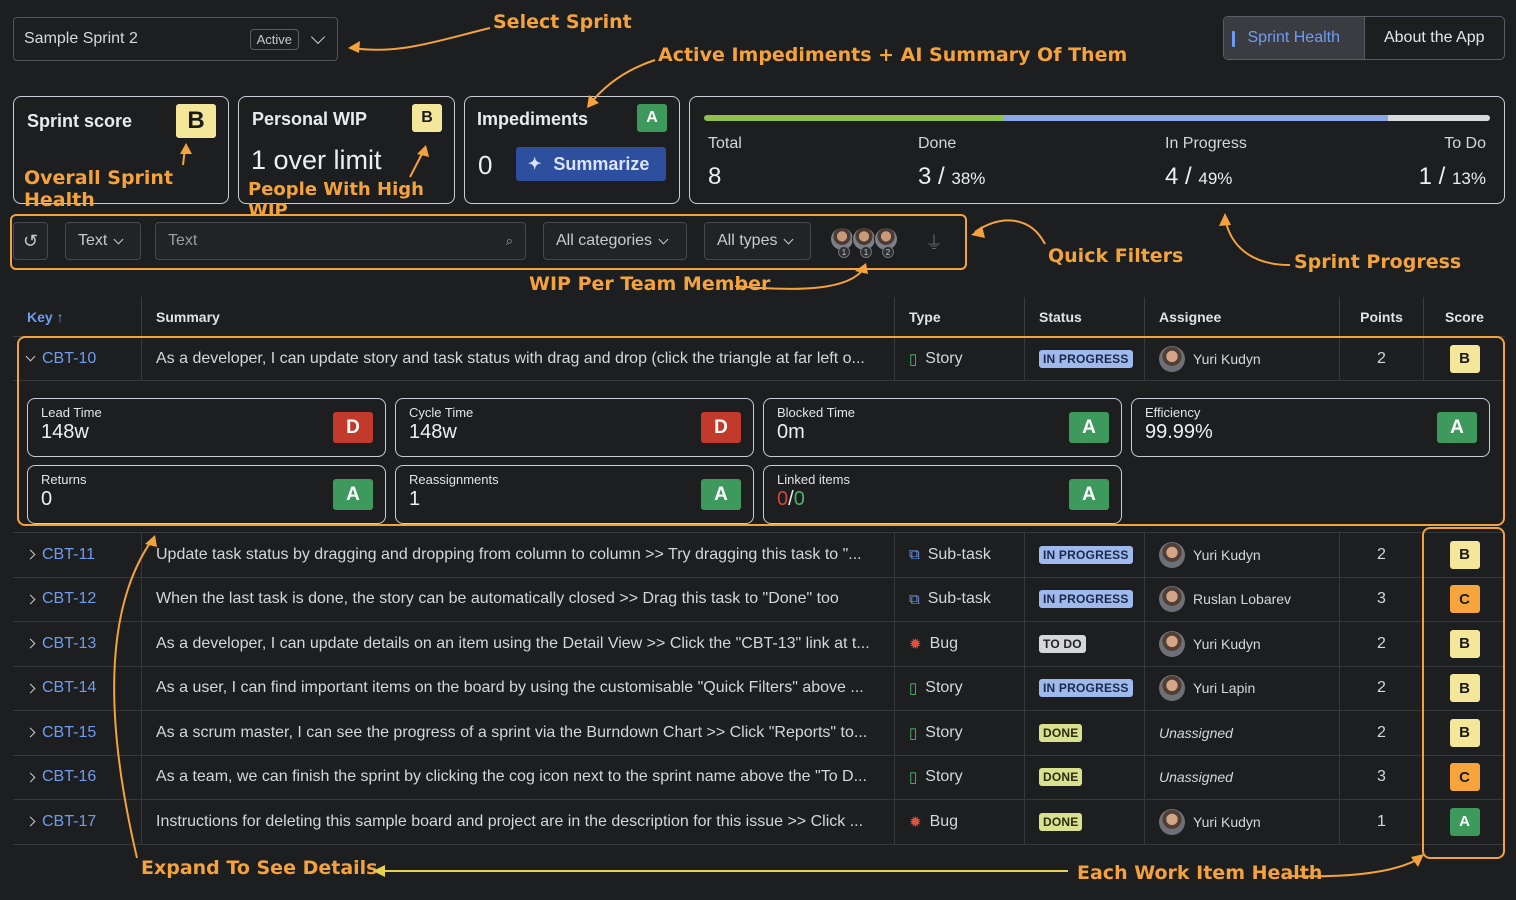 Image resolution: width=1516 pixels, height=900 pixels. What do you see at coordinates (1382, 316) in the screenshot?
I see `header-points: Points` at bounding box center [1382, 316].